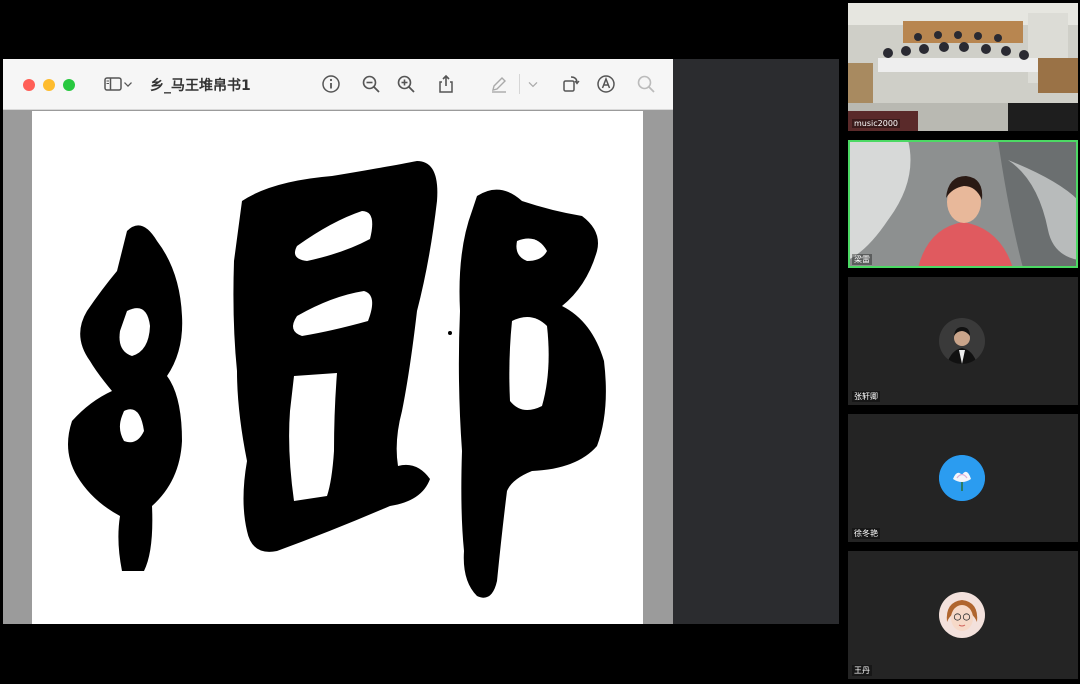 The height and width of the screenshot is (684, 1080). I want to click on participant-tile-avatar: 徐冬艳, so click(963, 478).